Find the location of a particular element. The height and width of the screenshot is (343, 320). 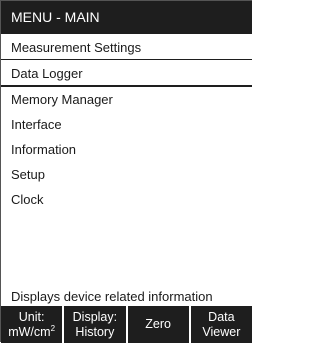

display-softkey-value: History is located at coordinates (95, 331).